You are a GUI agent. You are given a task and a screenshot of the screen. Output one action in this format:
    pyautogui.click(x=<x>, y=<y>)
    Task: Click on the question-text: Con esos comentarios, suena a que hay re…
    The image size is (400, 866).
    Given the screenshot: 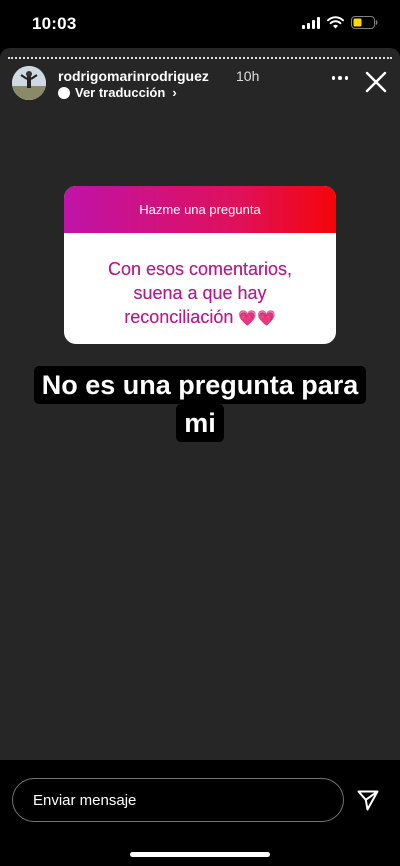 What is the action you would take?
    pyautogui.click(x=200, y=282)
    